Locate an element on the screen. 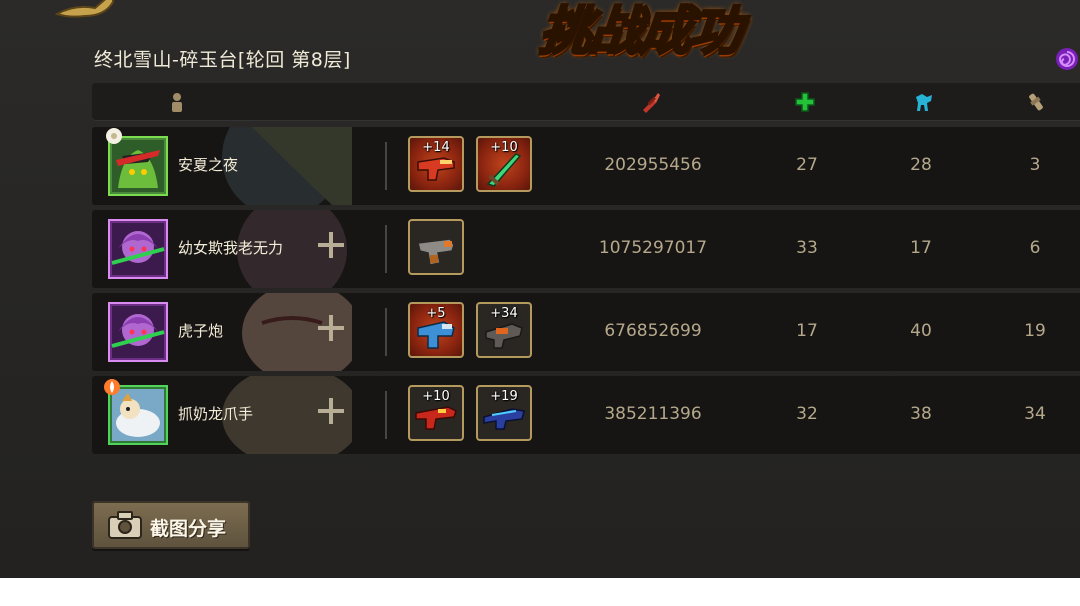 This screenshot has width=1080, height=606. screenshot-share-button: 截图分享 is located at coordinates (171, 525).